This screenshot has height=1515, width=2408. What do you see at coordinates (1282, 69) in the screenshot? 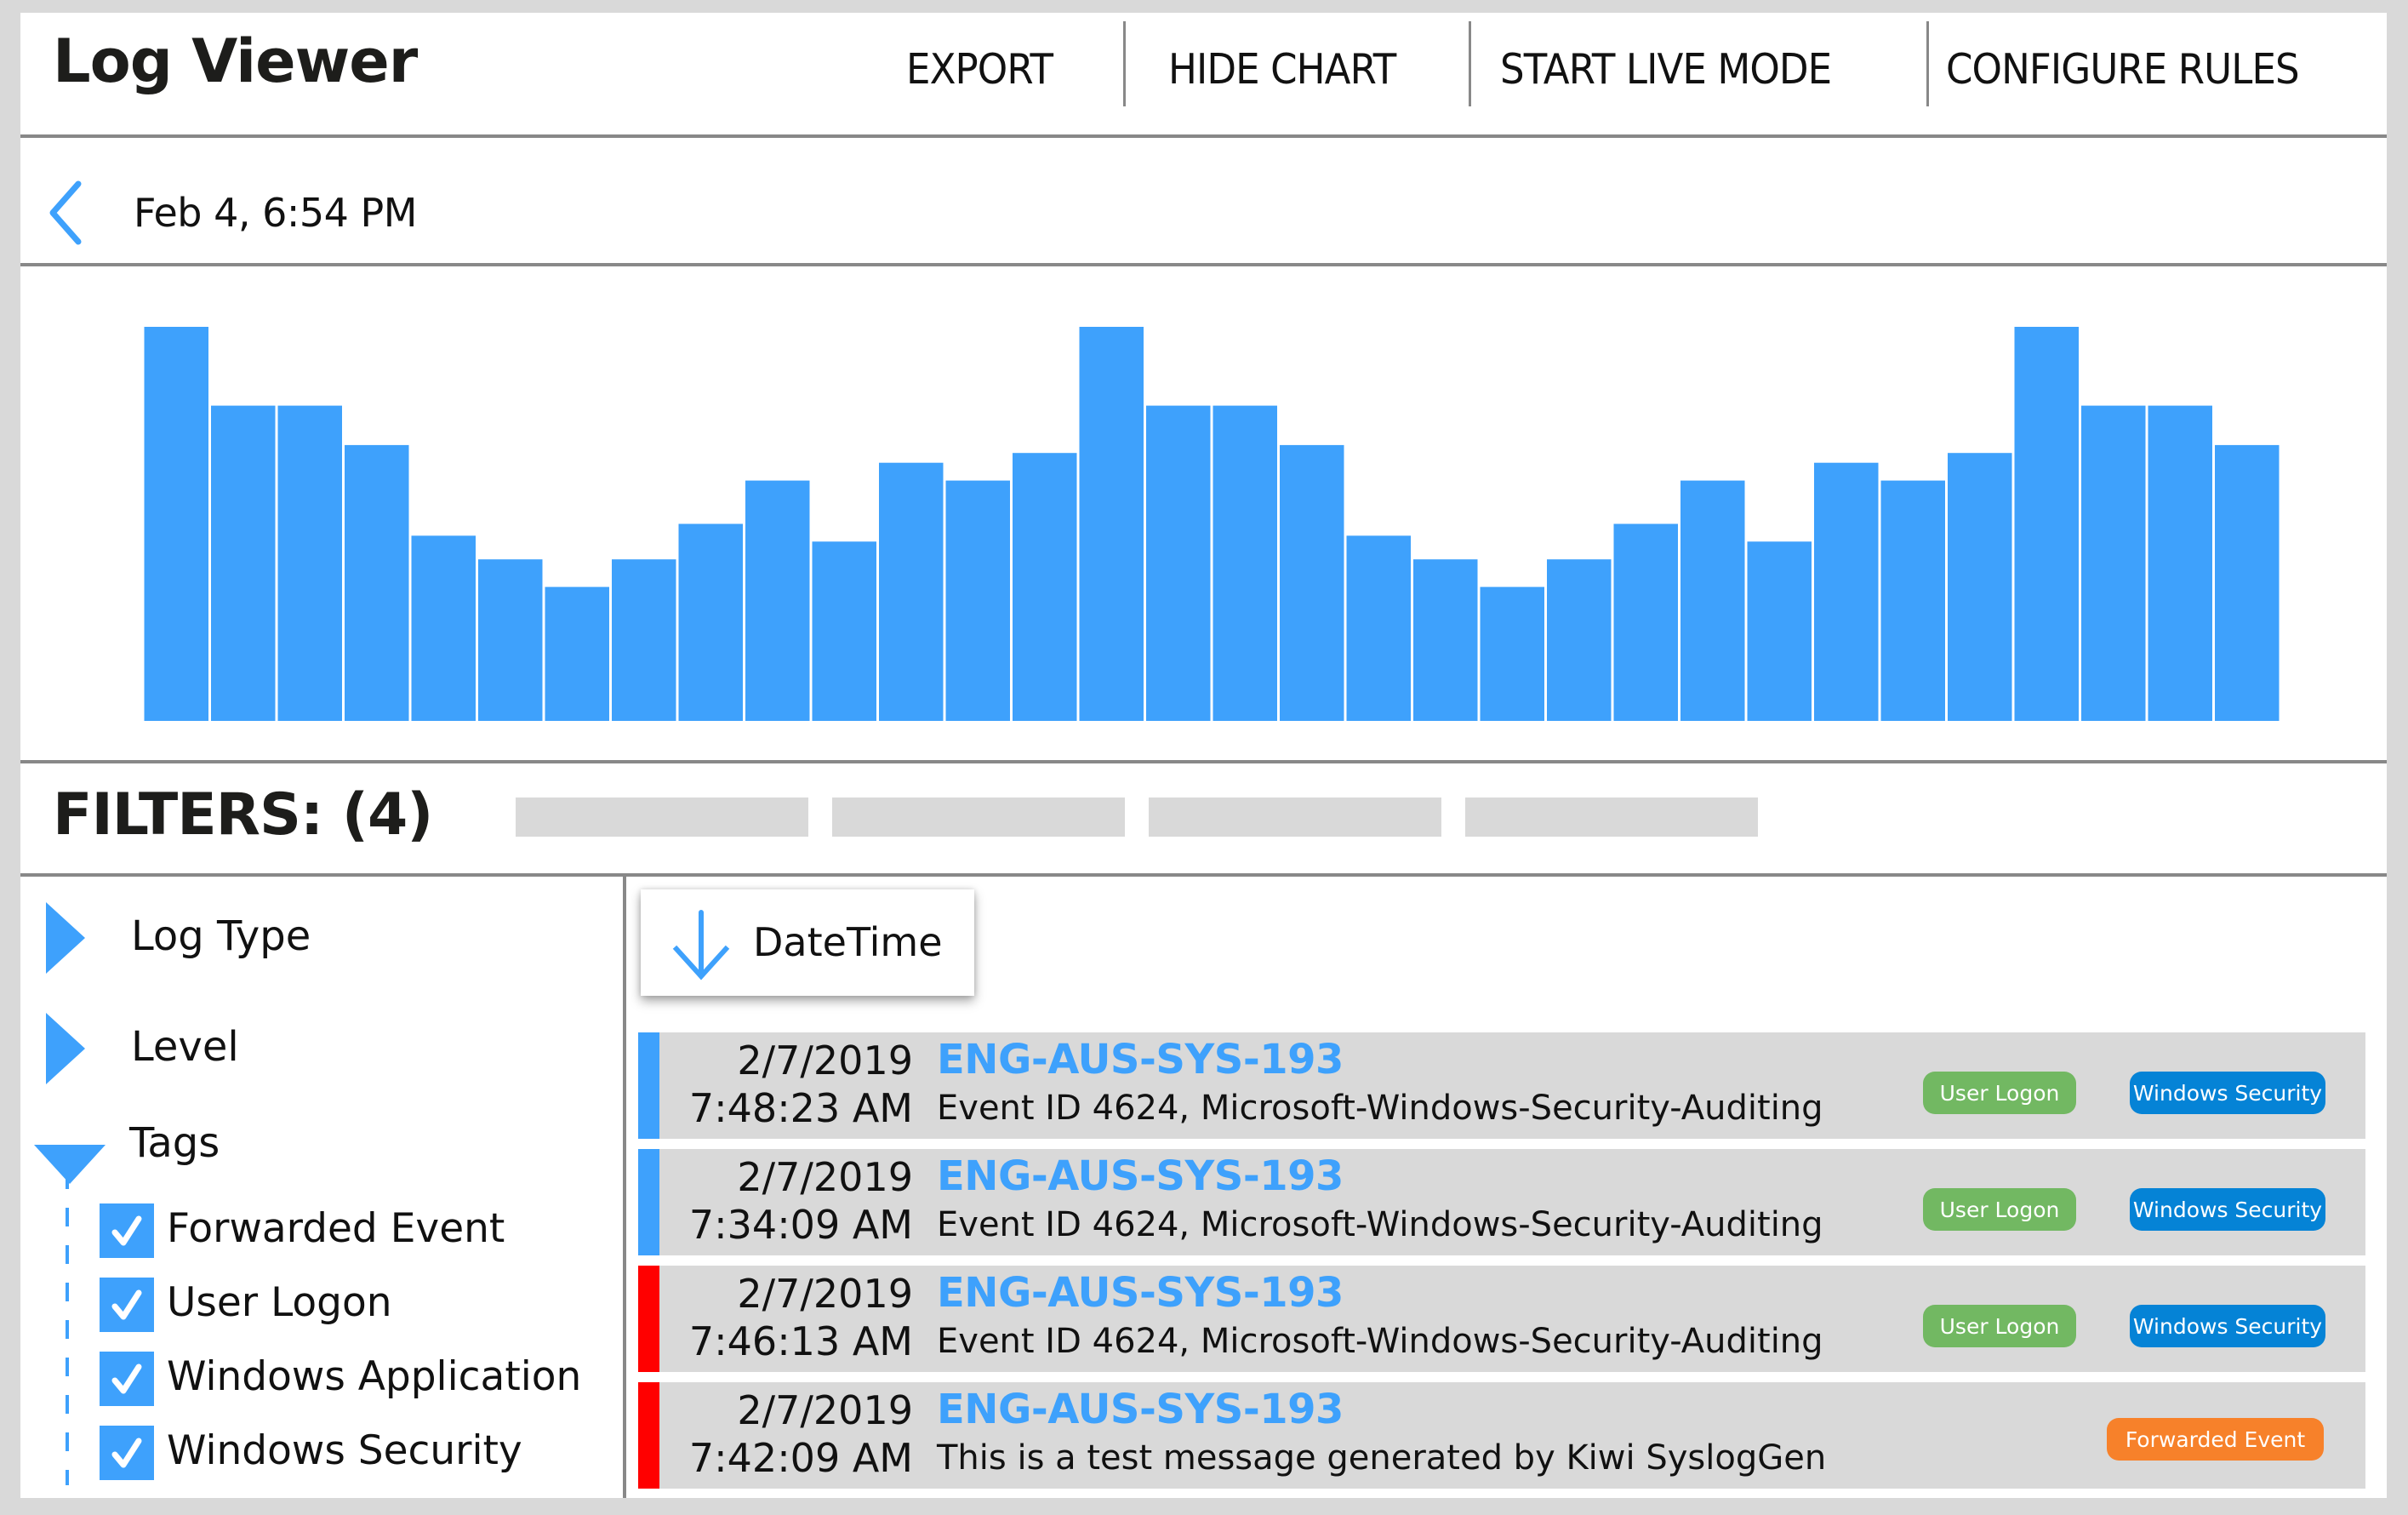
I see `hide-chart-button: HIDE CHART` at bounding box center [1282, 69].